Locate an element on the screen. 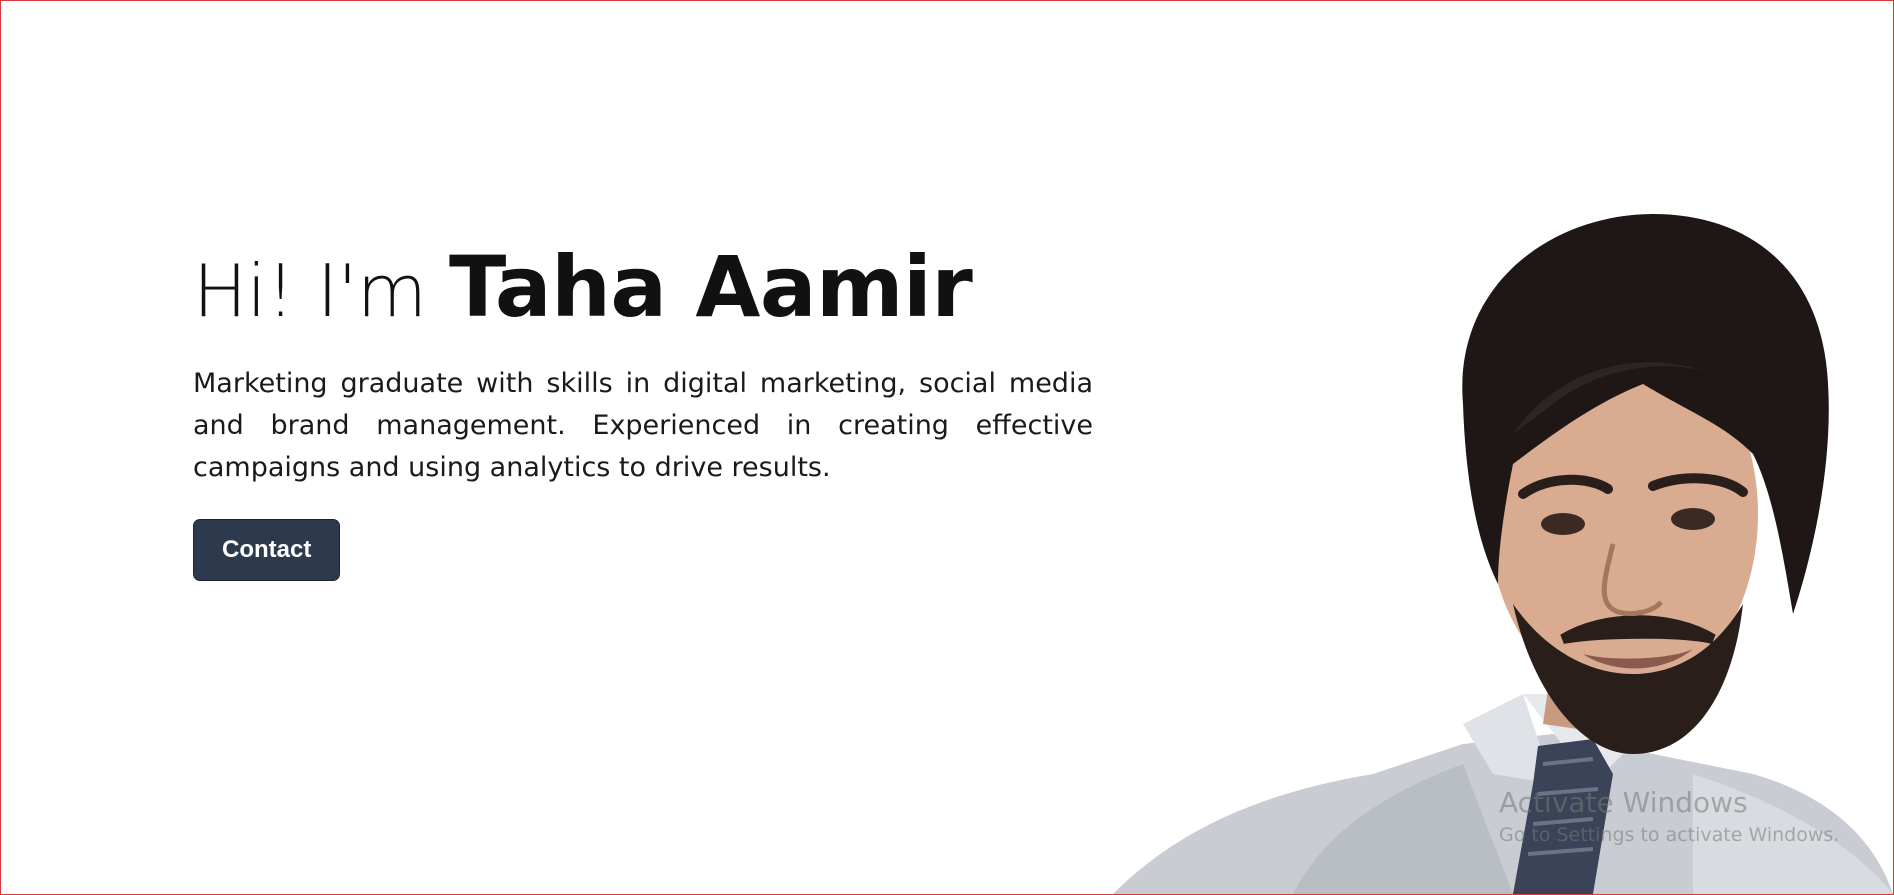 The height and width of the screenshot is (895, 1894). contact-button: Contact is located at coordinates (267, 550).